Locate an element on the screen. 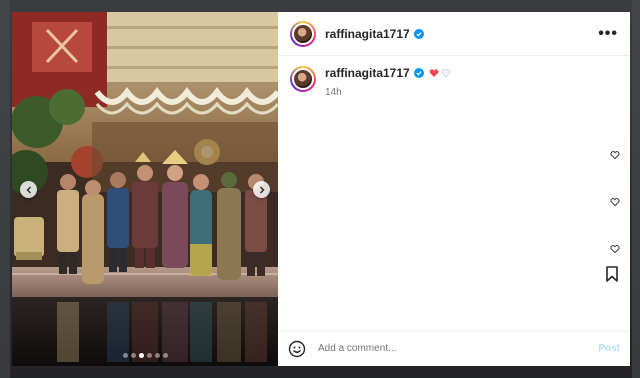  pink-heart-icon is located at coordinates (434, 73).